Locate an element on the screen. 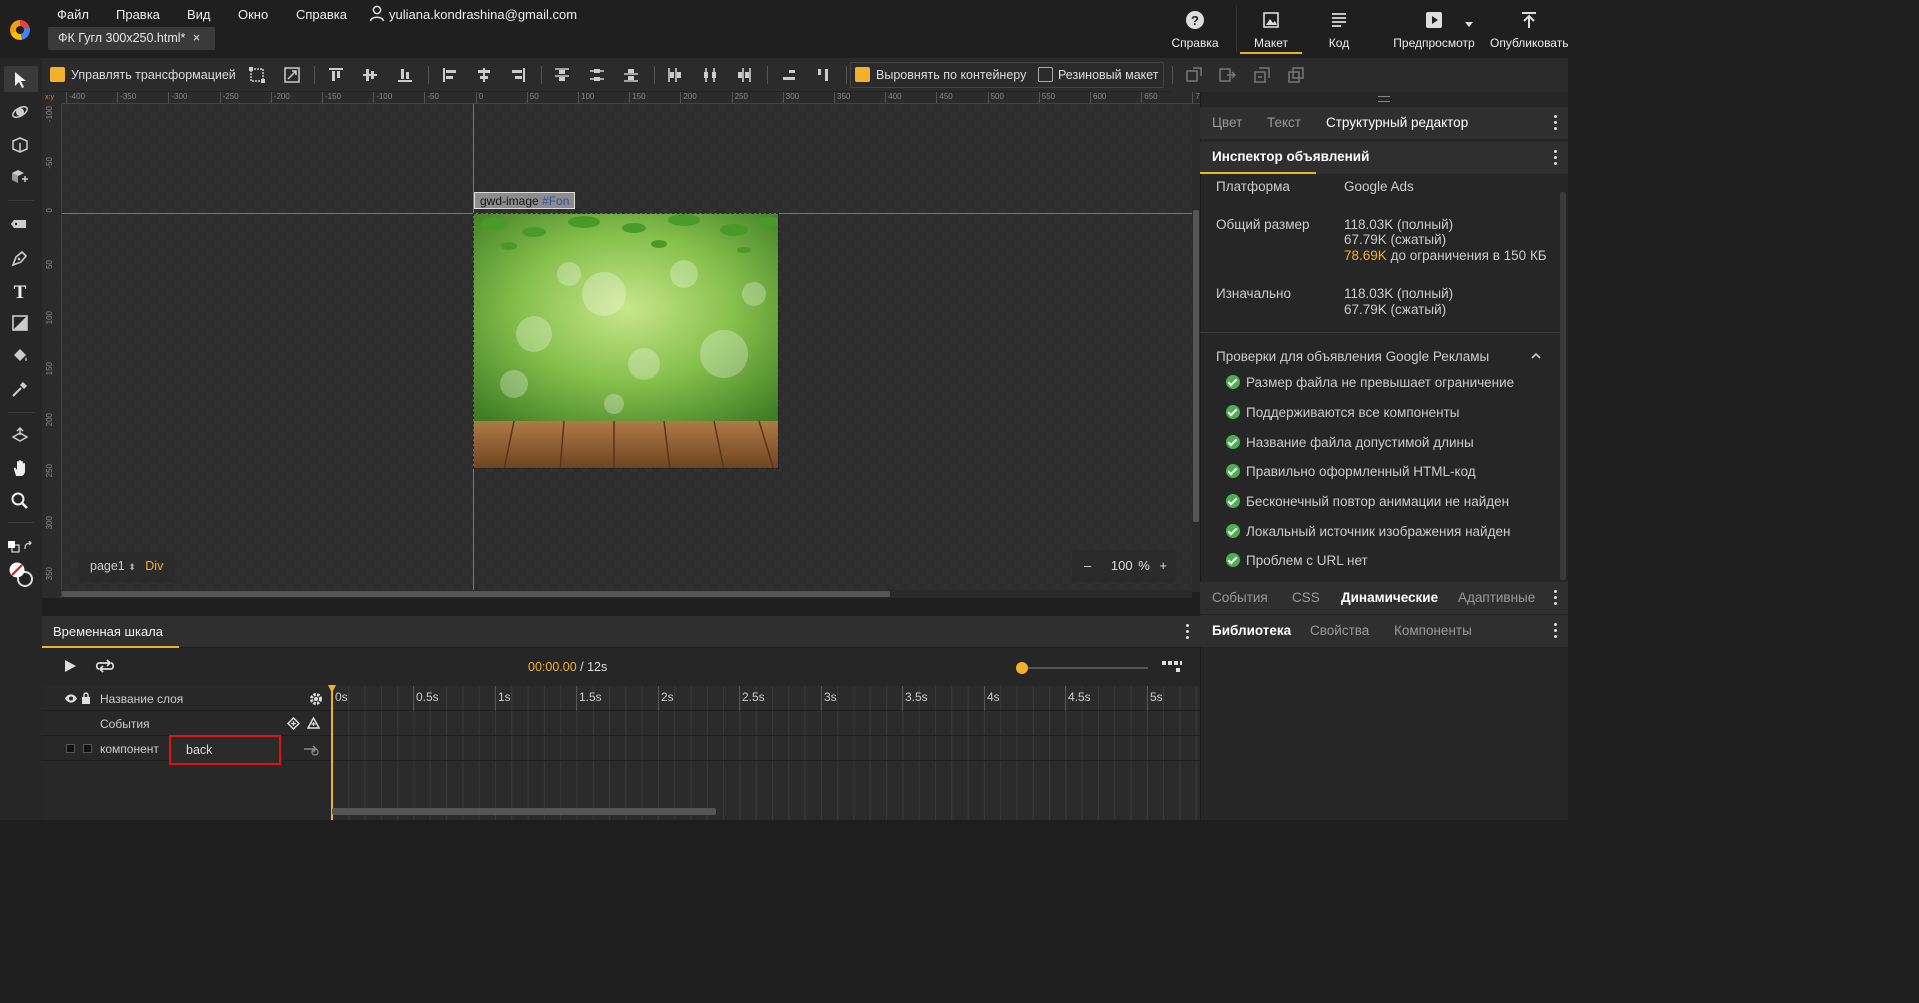 The height and width of the screenshot is (1003, 1919). fill-stroke-color-icon is located at coordinates (21, 574).